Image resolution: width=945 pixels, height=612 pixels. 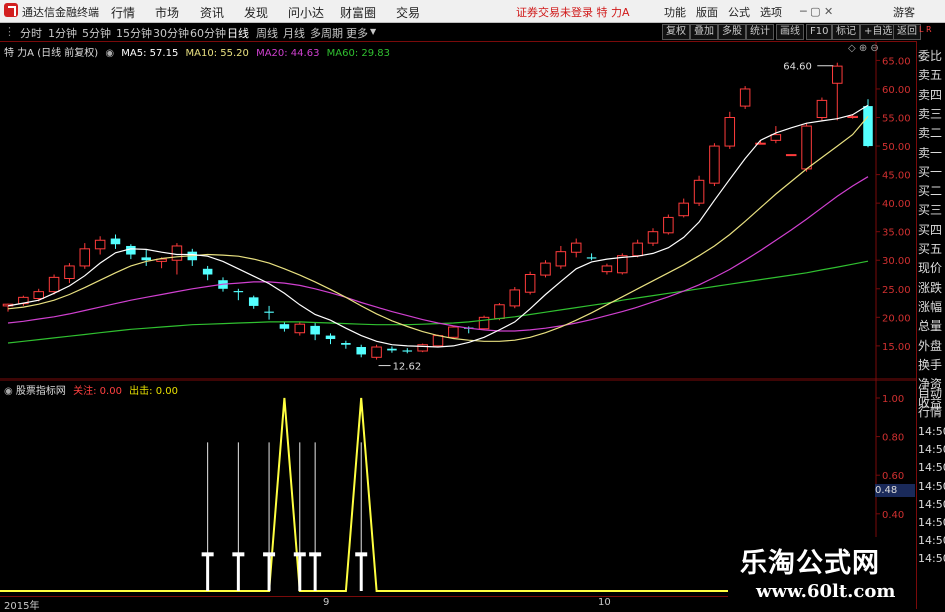 I want to click on menu-discover: 发现, so click(x=256, y=12).